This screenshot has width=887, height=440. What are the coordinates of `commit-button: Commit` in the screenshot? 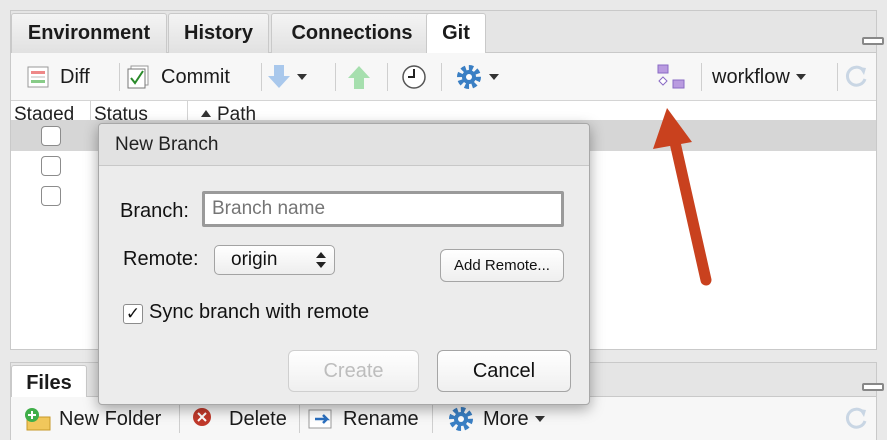 It's located at (178, 77).